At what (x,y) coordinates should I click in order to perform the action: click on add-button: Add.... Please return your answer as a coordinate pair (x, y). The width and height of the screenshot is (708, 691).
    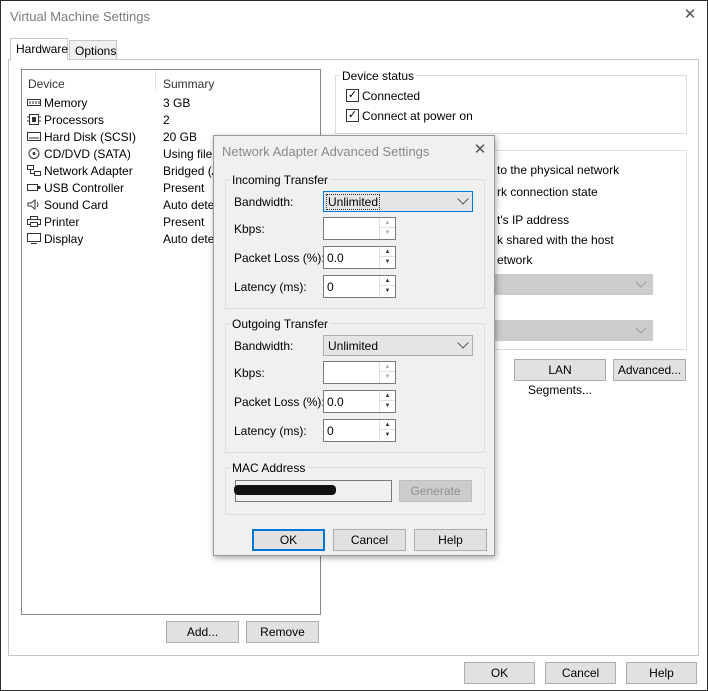
    Looking at the image, I should click on (202, 632).